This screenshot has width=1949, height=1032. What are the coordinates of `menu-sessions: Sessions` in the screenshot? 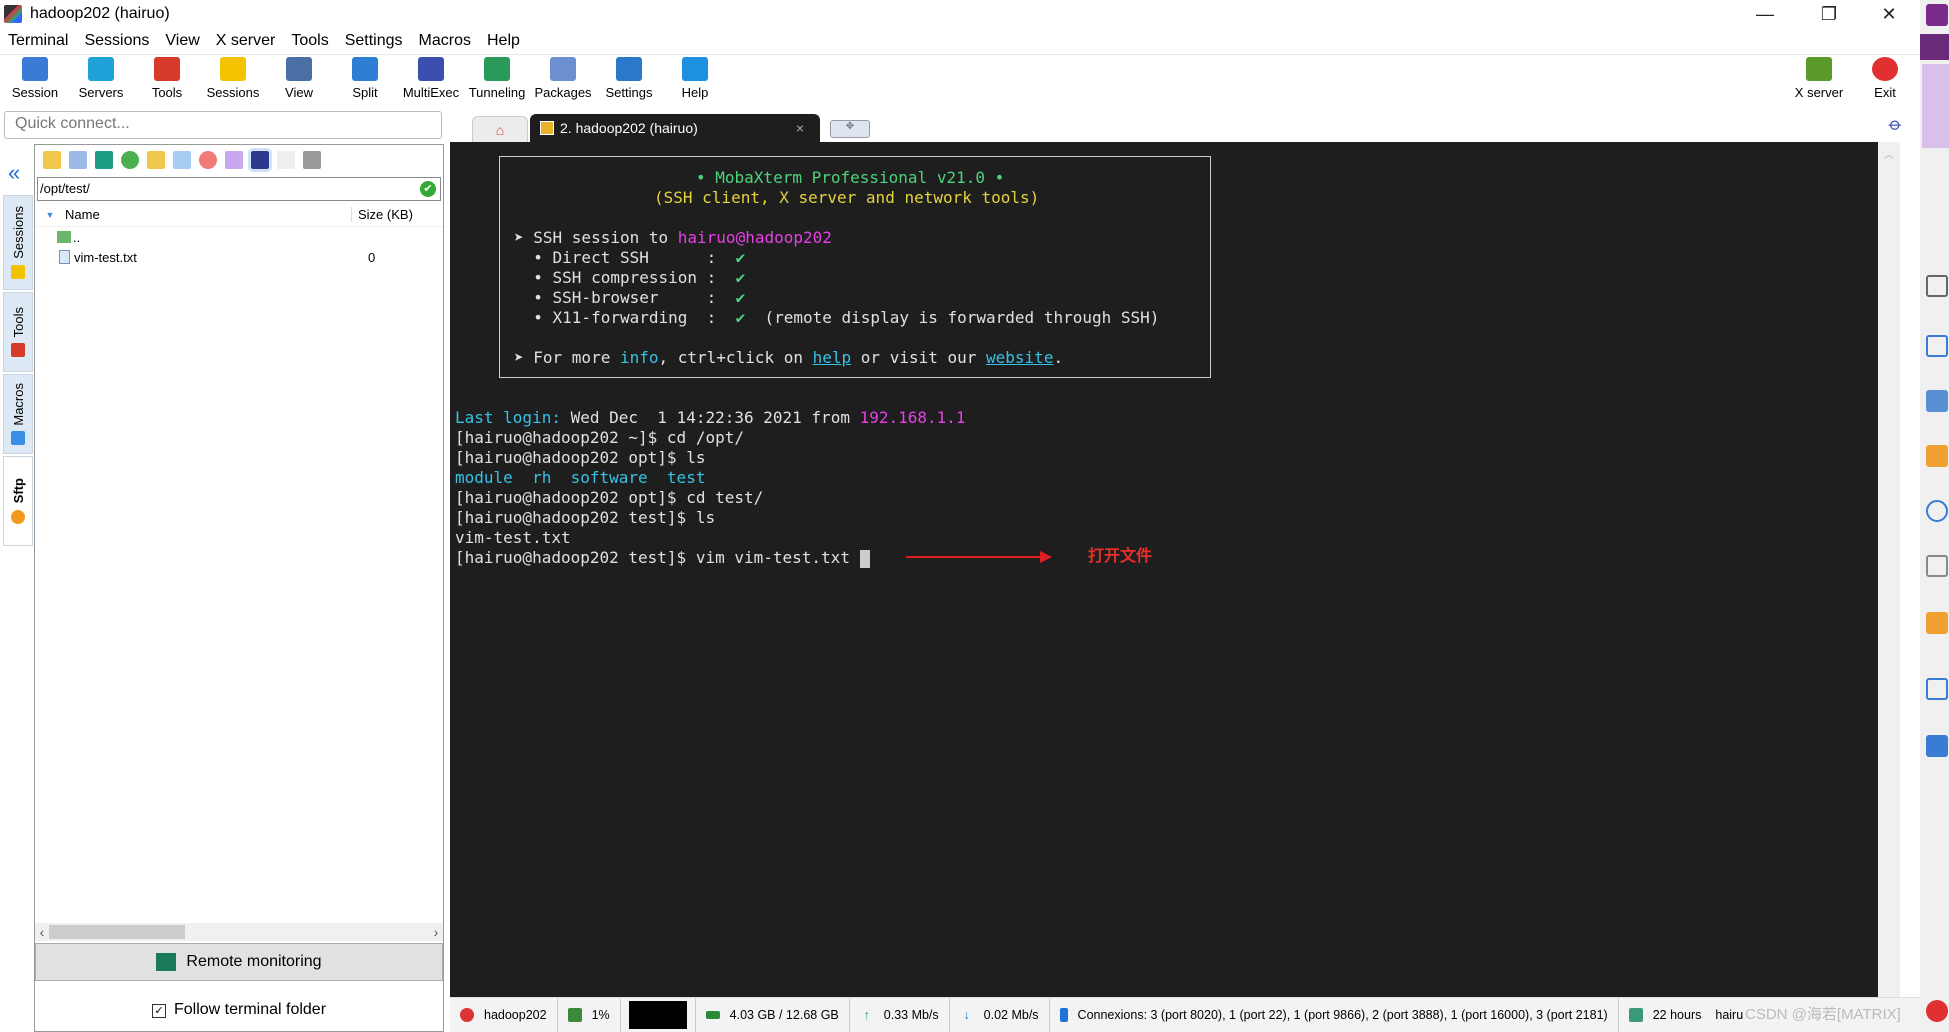 It's located at (116, 41).